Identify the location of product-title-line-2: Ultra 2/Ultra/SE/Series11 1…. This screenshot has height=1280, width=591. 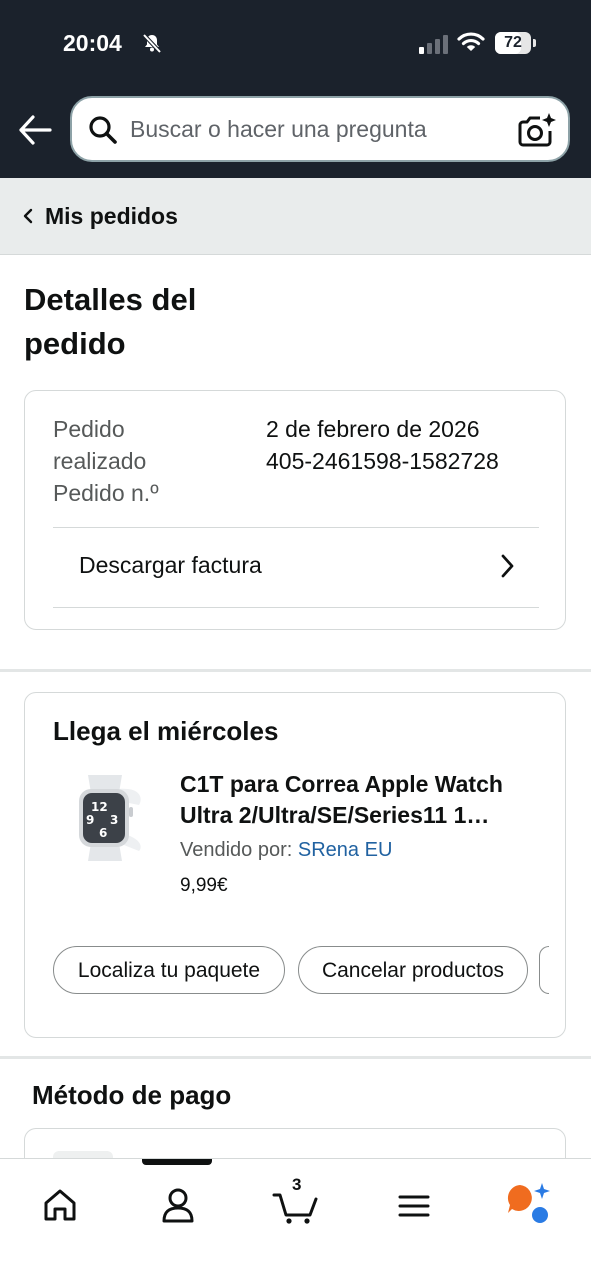
(365, 815).